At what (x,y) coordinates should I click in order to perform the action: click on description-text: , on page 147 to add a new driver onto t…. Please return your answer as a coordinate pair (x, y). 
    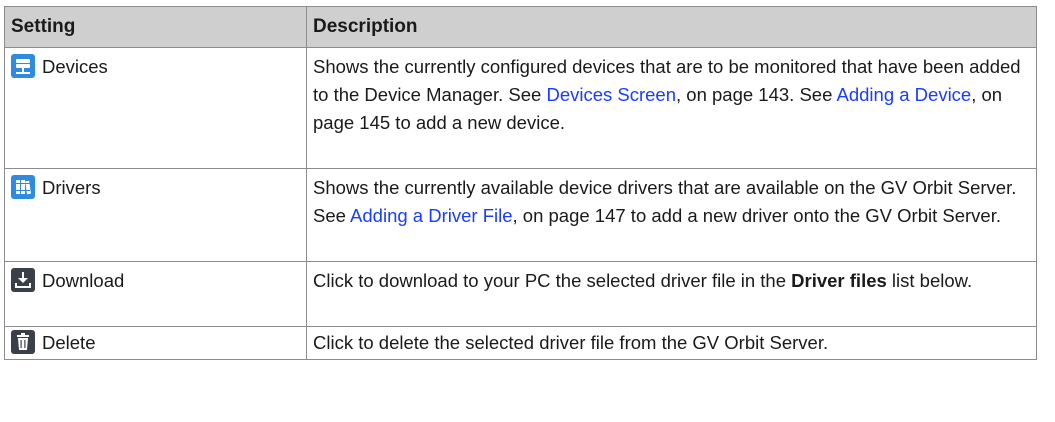
    Looking at the image, I should click on (757, 215).